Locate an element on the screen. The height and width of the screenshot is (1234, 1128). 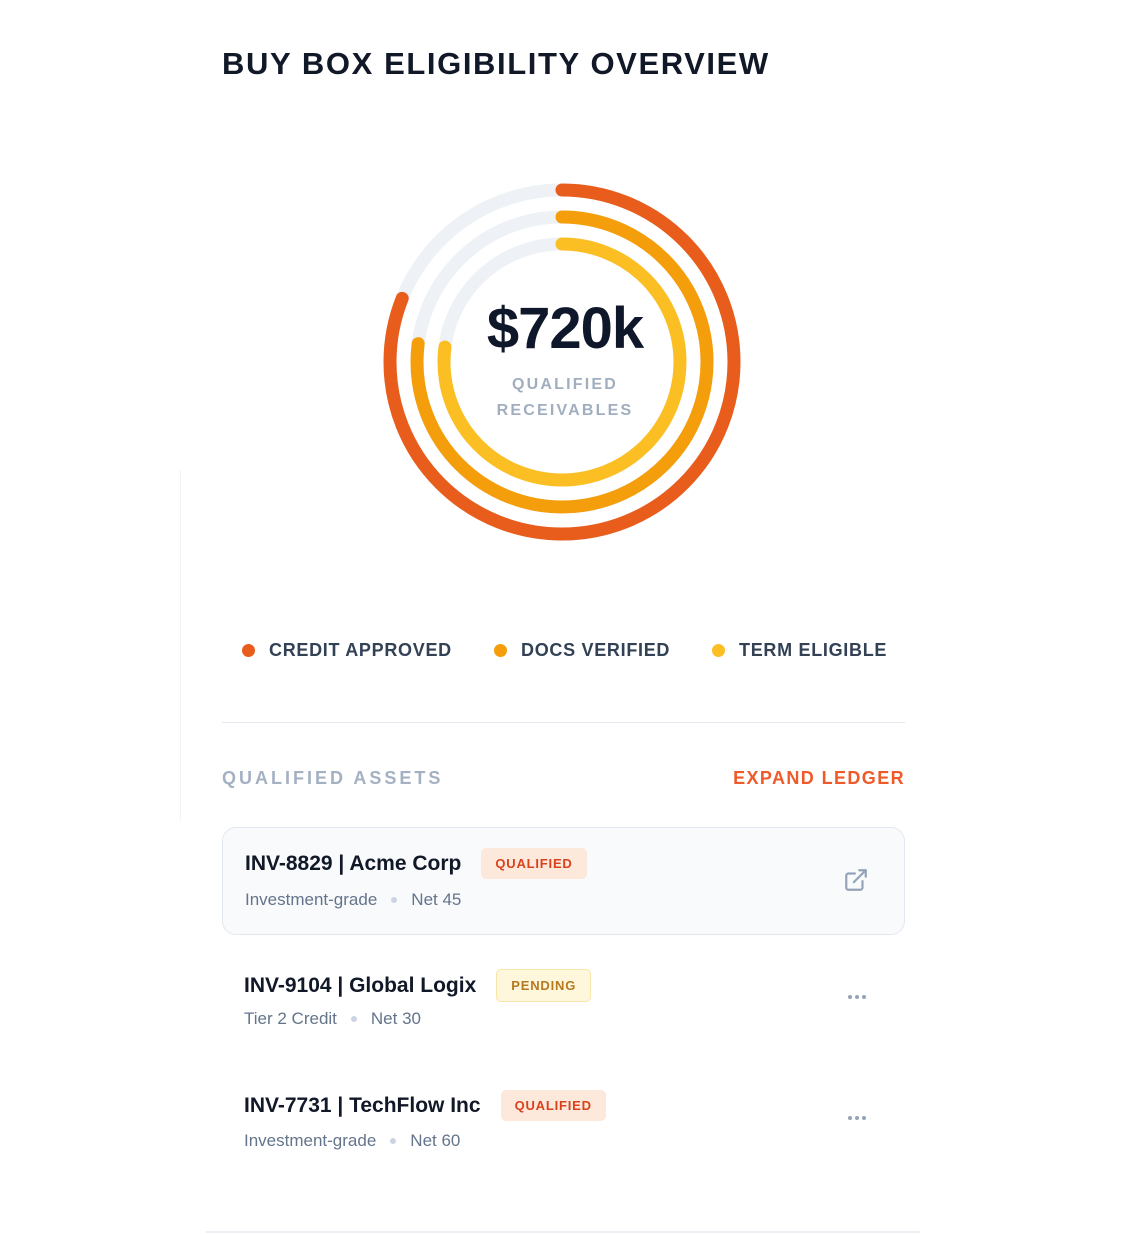
legend-item-term-eligible: TERM ELIGIBLE is located at coordinates (799, 650).